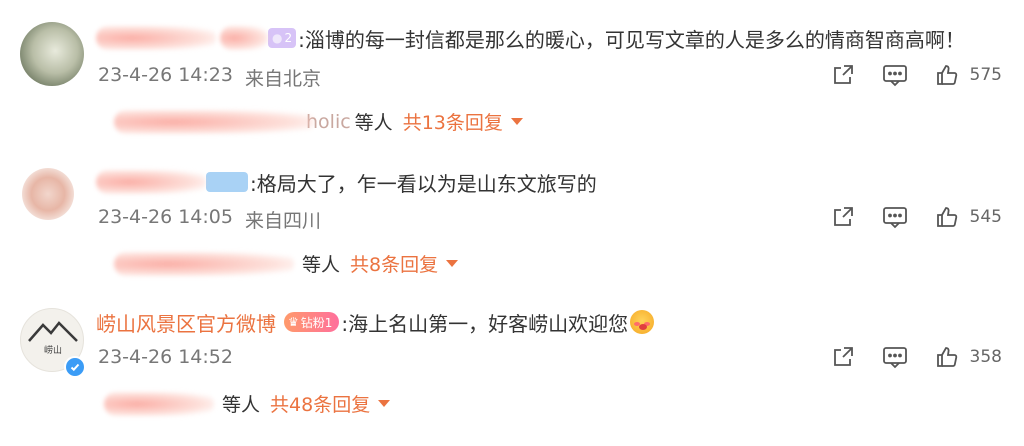 The width and height of the screenshot is (1024, 446). I want to click on author-name: 崂山风景区官方微博, so click(186, 322).